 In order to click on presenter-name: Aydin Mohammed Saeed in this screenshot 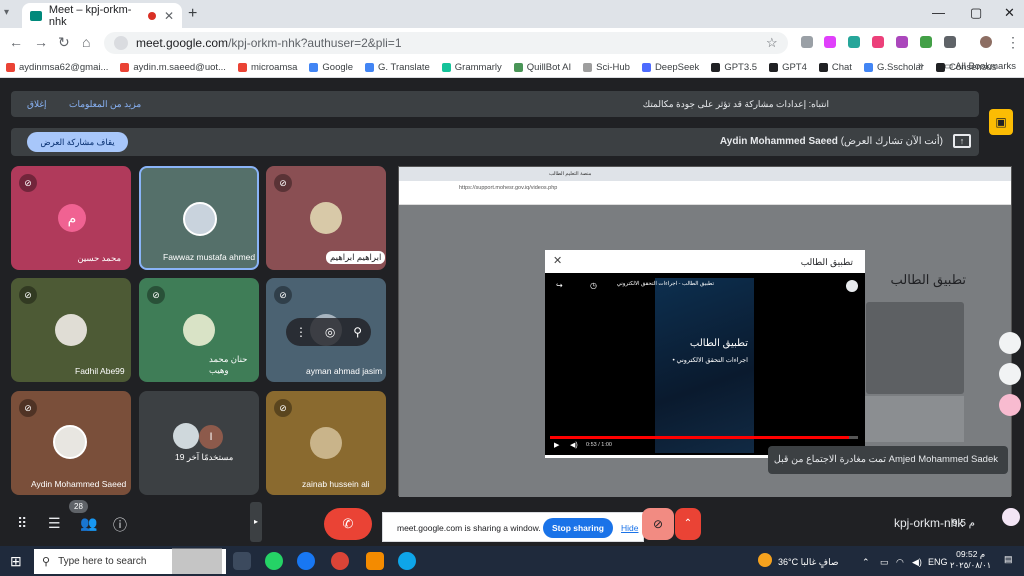, I will do `click(778, 141)`.